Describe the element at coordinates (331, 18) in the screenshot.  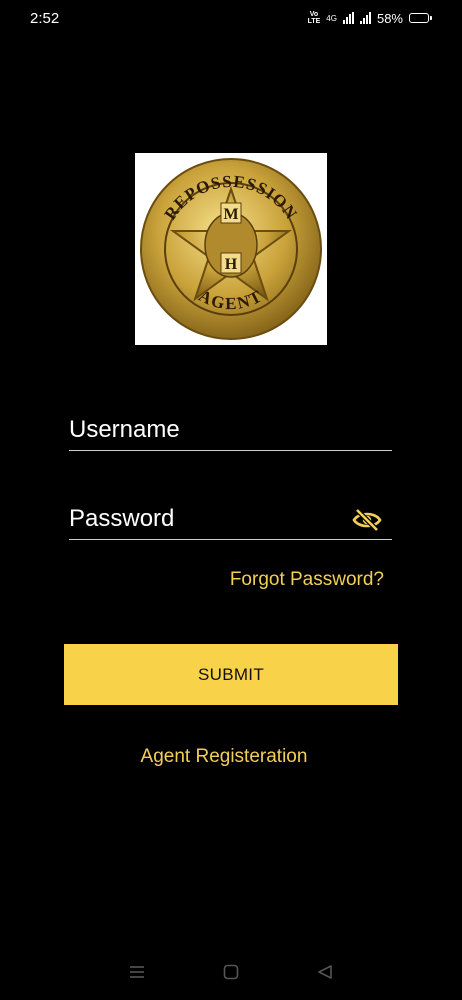
I see `network-type: 4G` at that location.